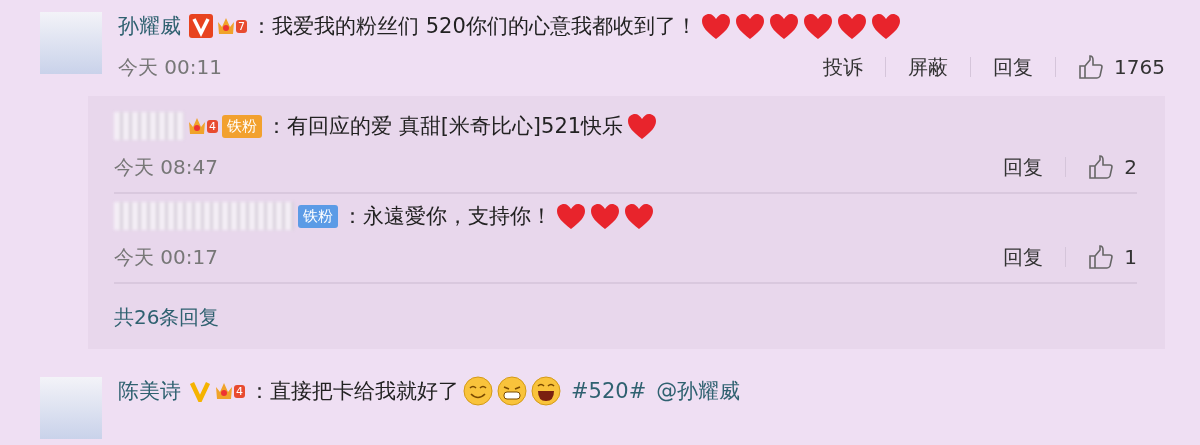 This screenshot has height=445, width=1200. I want to click on action-link: 投诉, so click(843, 67).